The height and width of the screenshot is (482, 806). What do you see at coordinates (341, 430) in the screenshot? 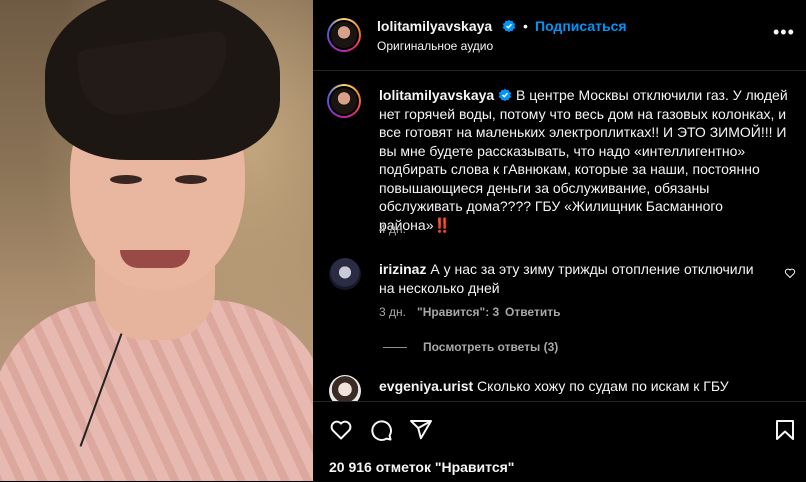
I see `heart-icon` at bounding box center [341, 430].